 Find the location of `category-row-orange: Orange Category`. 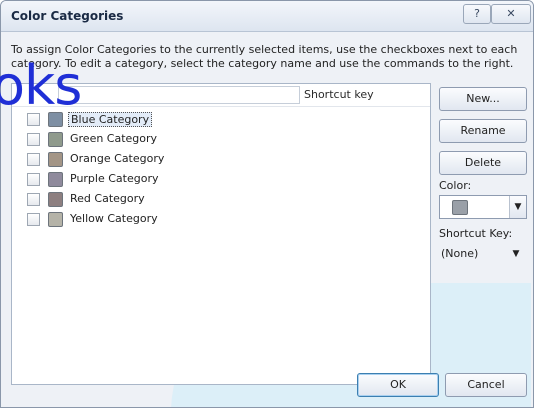

category-row-orange: Orange Category is located at coordinates (221, 160).